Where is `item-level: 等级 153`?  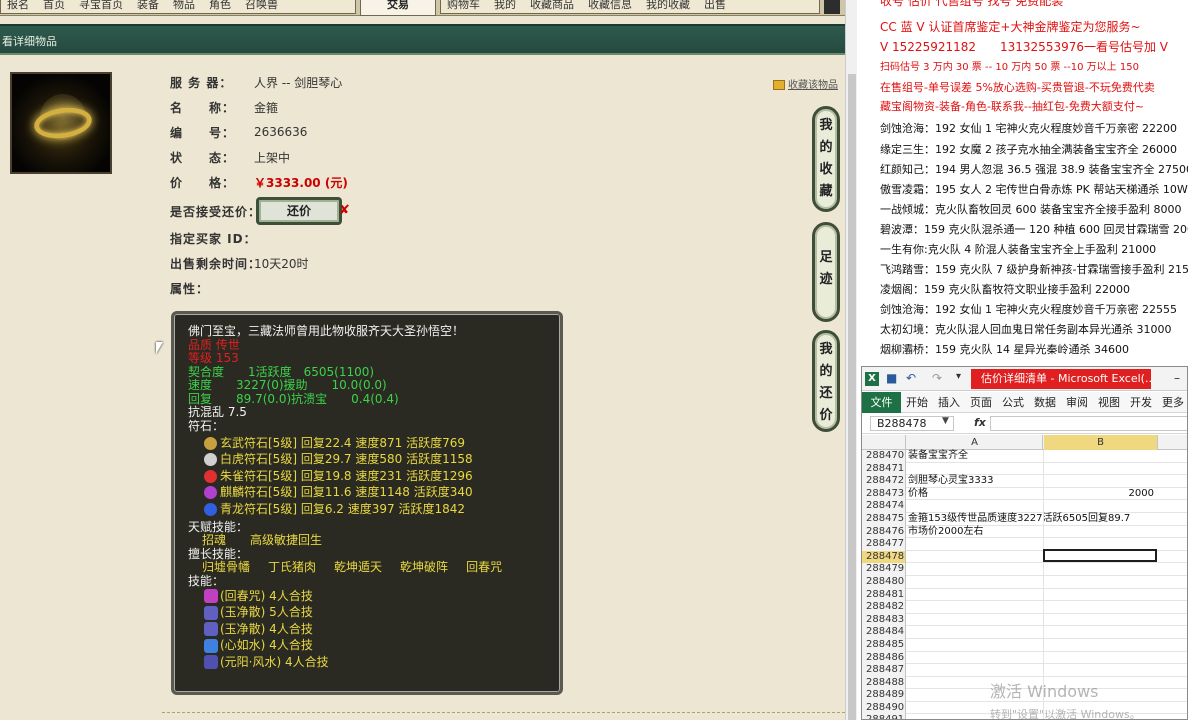
item-level: 等级 153 is located at coordinates (213, 358).